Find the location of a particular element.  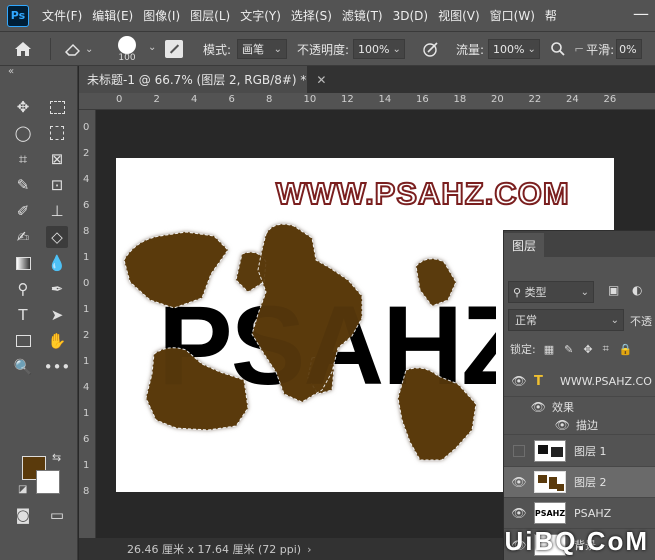

document-tab-title: 未标题-1 @ 66.7% (图层 2, RGB/8#) * is located at coordinates (197, 80).